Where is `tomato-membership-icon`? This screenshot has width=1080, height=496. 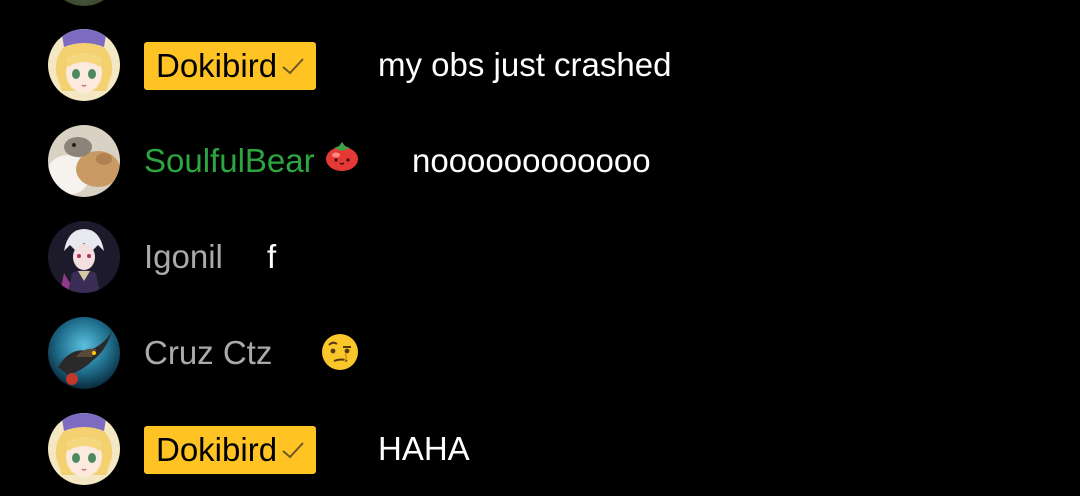
tomato-membership-icon is located at coordinates (342, 160).